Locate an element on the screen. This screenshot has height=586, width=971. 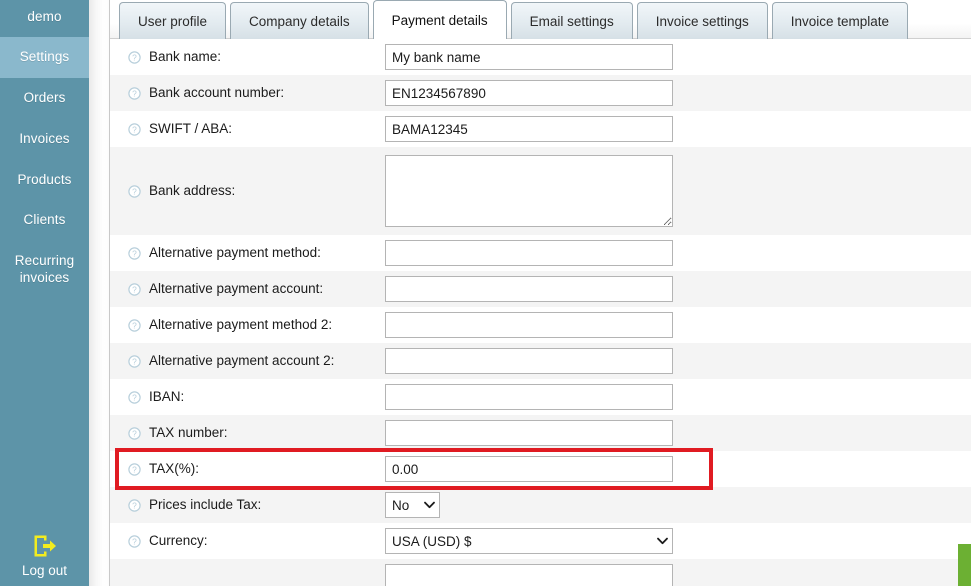
form-row-label-cell: ? Currency: is located at coordinates (247, 541).